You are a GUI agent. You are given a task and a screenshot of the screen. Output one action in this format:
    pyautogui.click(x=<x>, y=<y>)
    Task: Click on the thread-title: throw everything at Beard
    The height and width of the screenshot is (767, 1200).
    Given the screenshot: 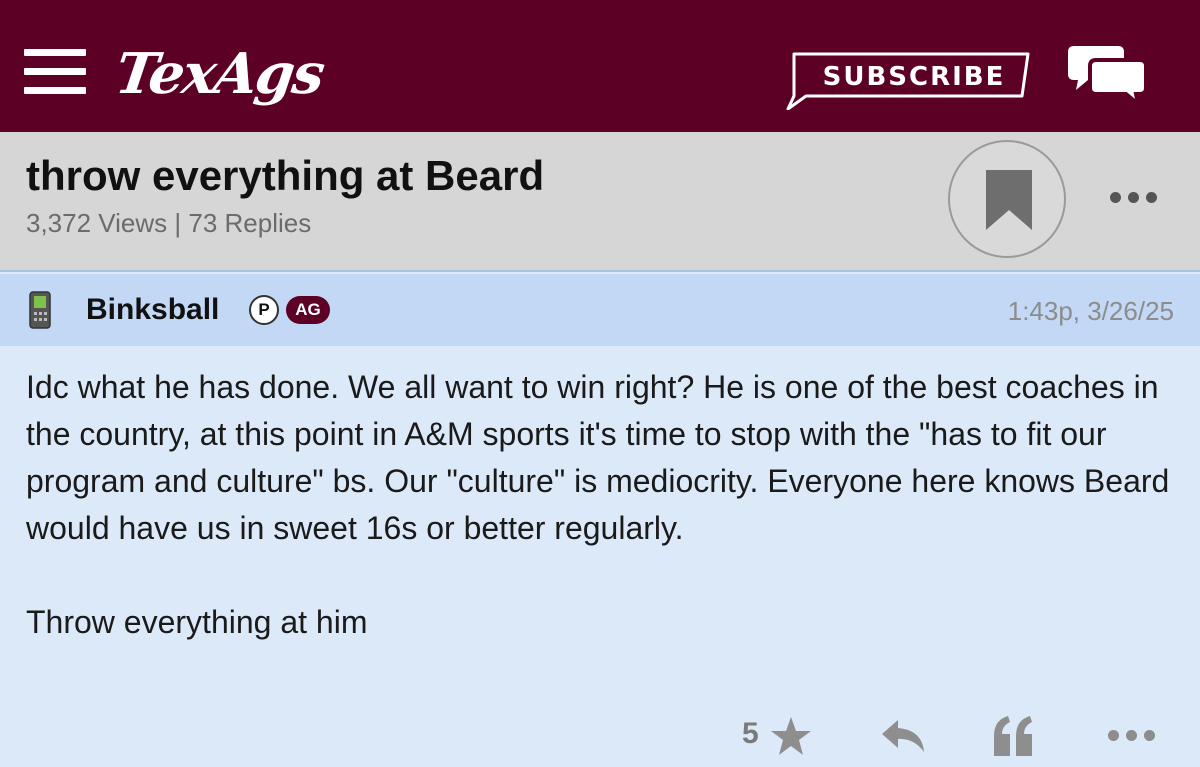 What is the action you would take?
    pyautogui.click(x=285, y=175)
    